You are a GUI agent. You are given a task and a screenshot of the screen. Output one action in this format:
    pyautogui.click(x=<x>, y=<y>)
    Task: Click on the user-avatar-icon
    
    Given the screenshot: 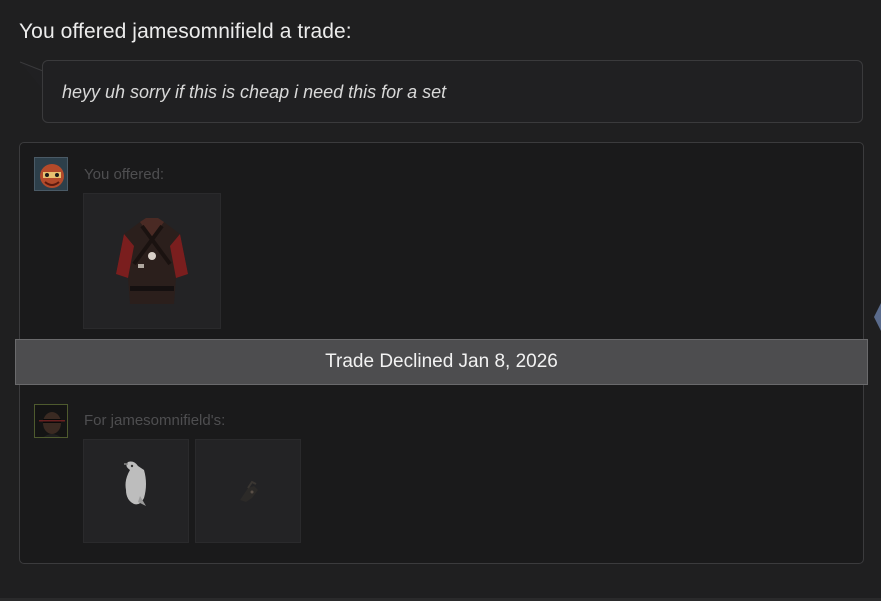 What is the action you would take?
    pyautogui.click(x=51, y=174)
    